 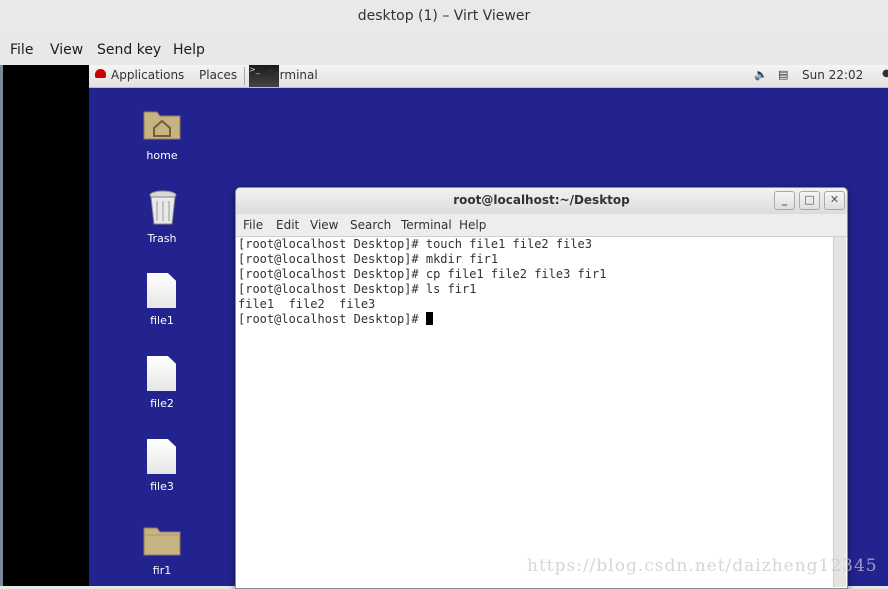 What do you see at coordinates (702, 566) in the screenshot?
I see `watermark: https://blog.csdn.net/daizheng12345` at bounding box center [702, 566].